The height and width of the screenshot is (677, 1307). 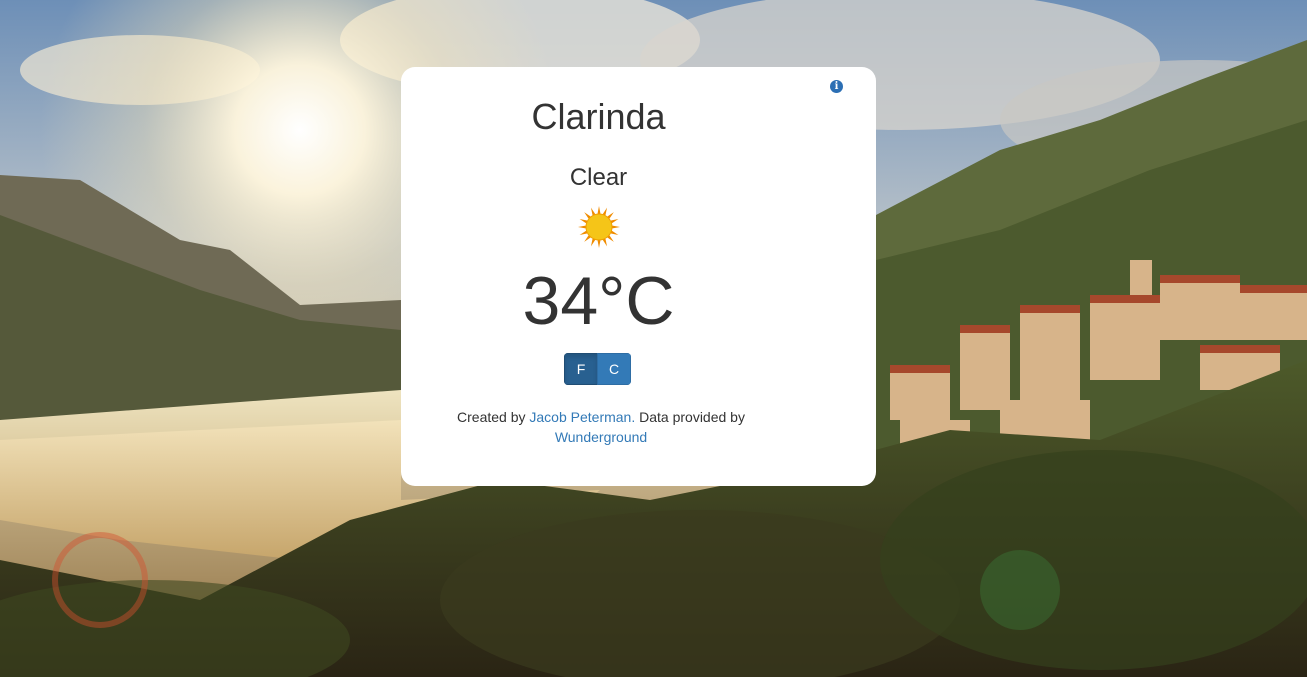 What do you see at coordinates (692, 417) in the screenshot?
I see `data-provided-by-label: Data provided by` at bounding box center [692, 417].